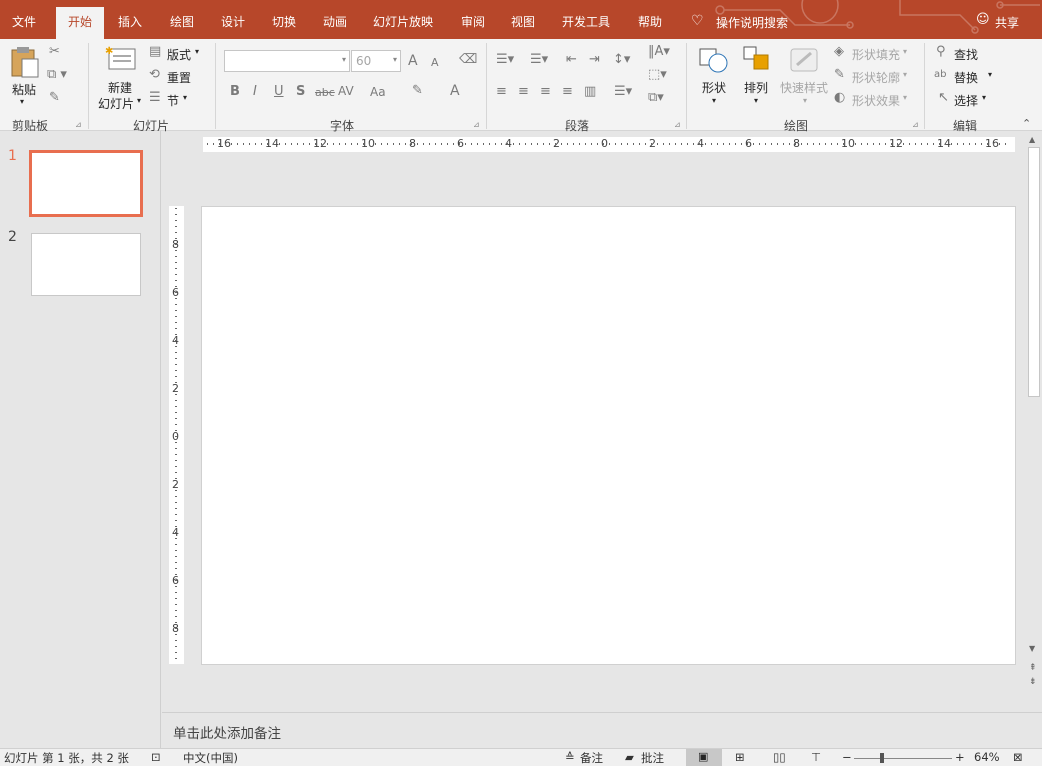  What do you see at coordinates (403, 19) in the screenshot?
I see `tab-7: 幻灯片放映` at bounding box center [403, 19].